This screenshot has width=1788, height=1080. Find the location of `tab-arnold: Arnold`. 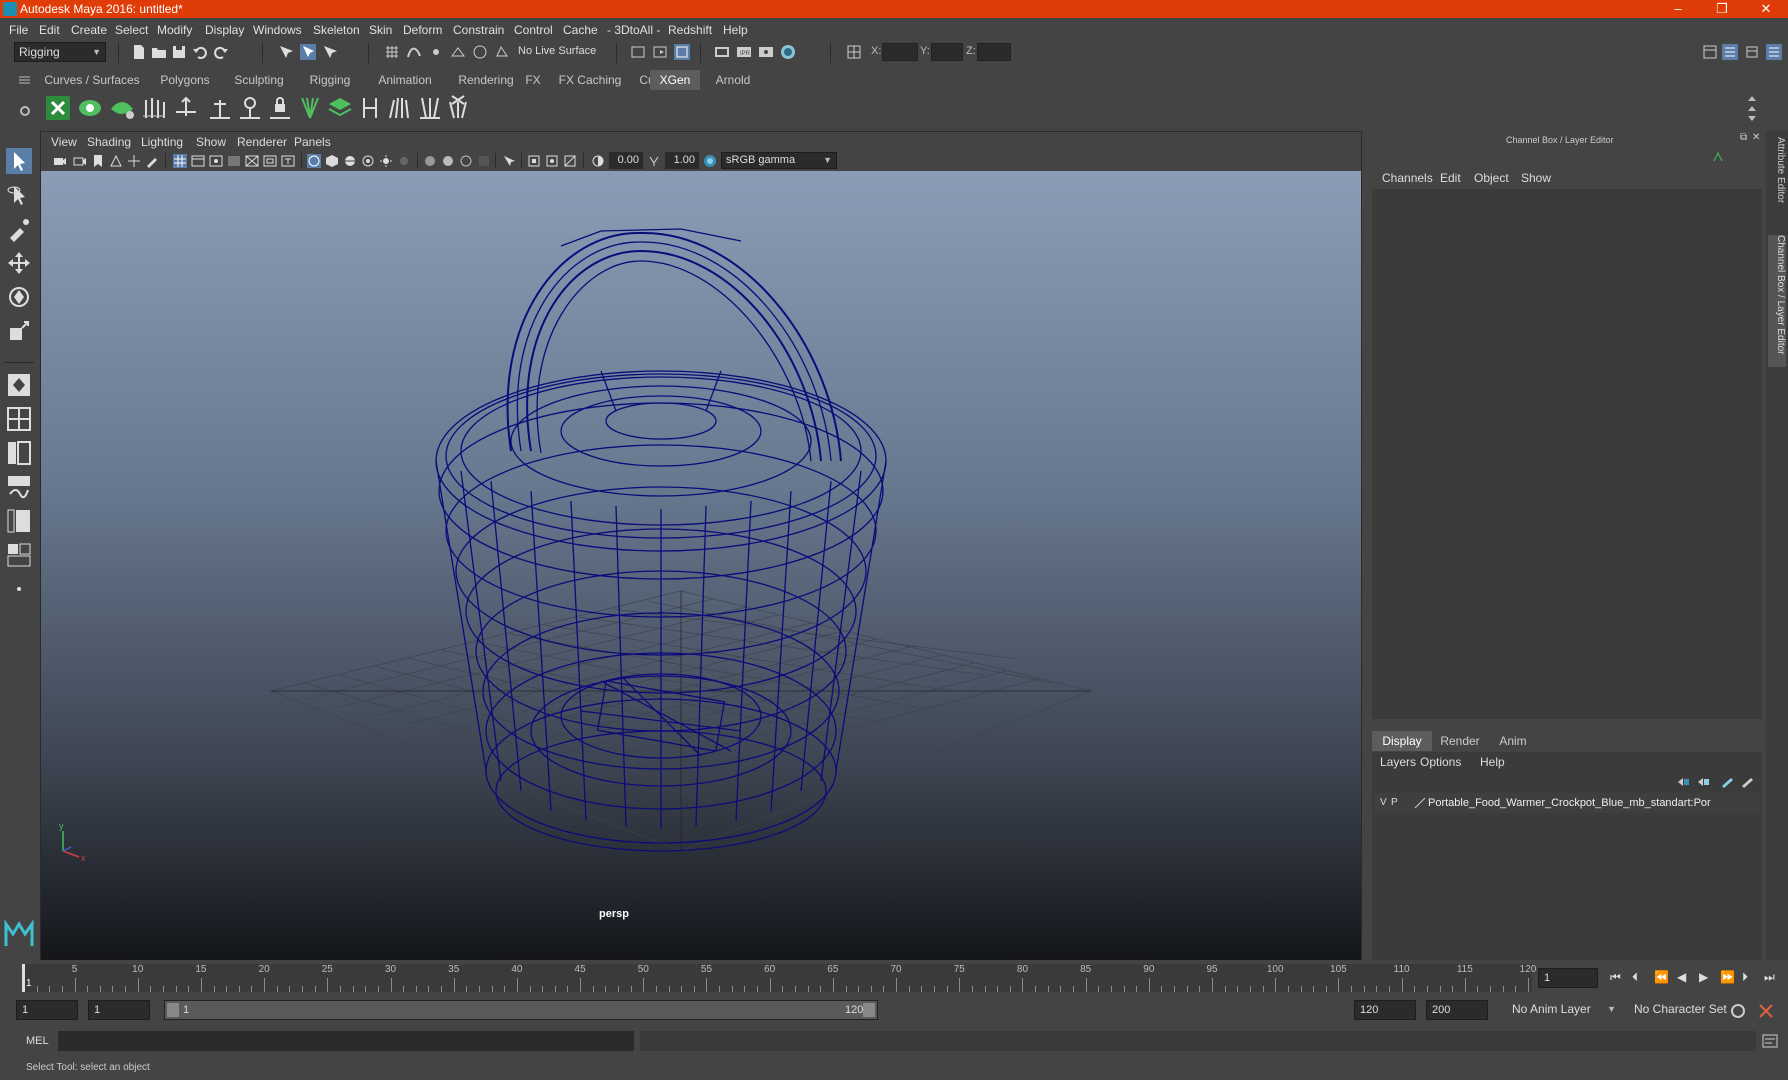

tab-arnold: Arnold is located at coordinates (733, 80).